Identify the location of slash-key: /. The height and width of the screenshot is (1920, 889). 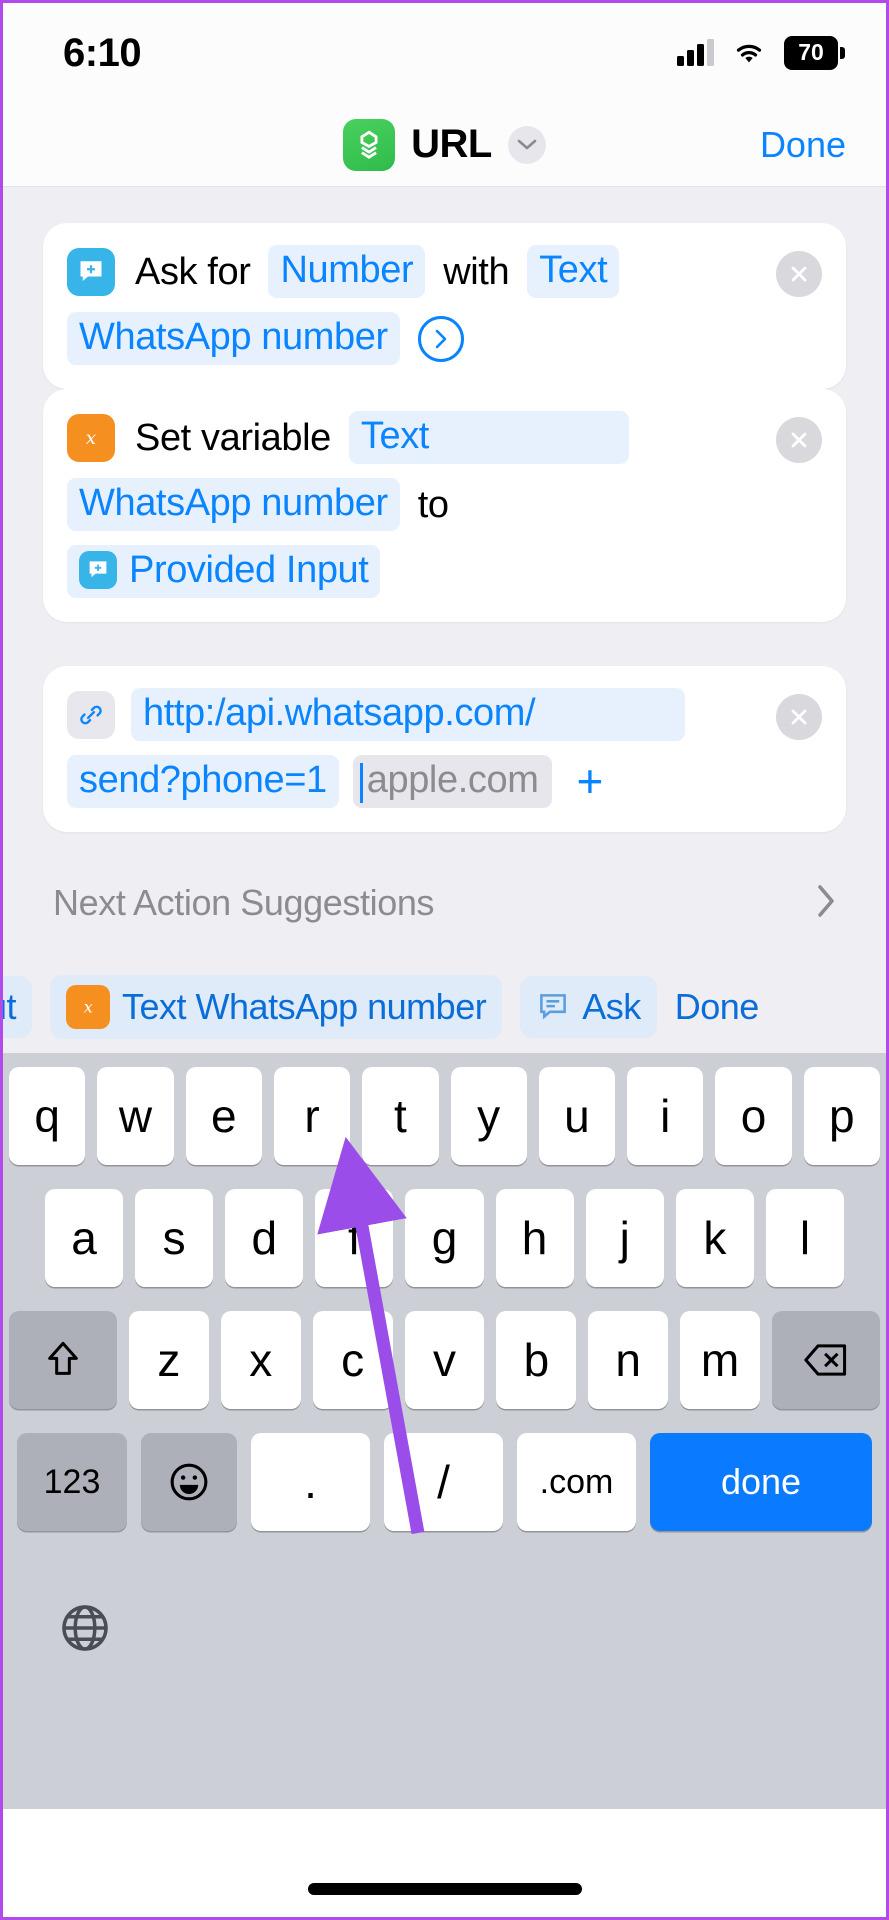
(443, 1482).